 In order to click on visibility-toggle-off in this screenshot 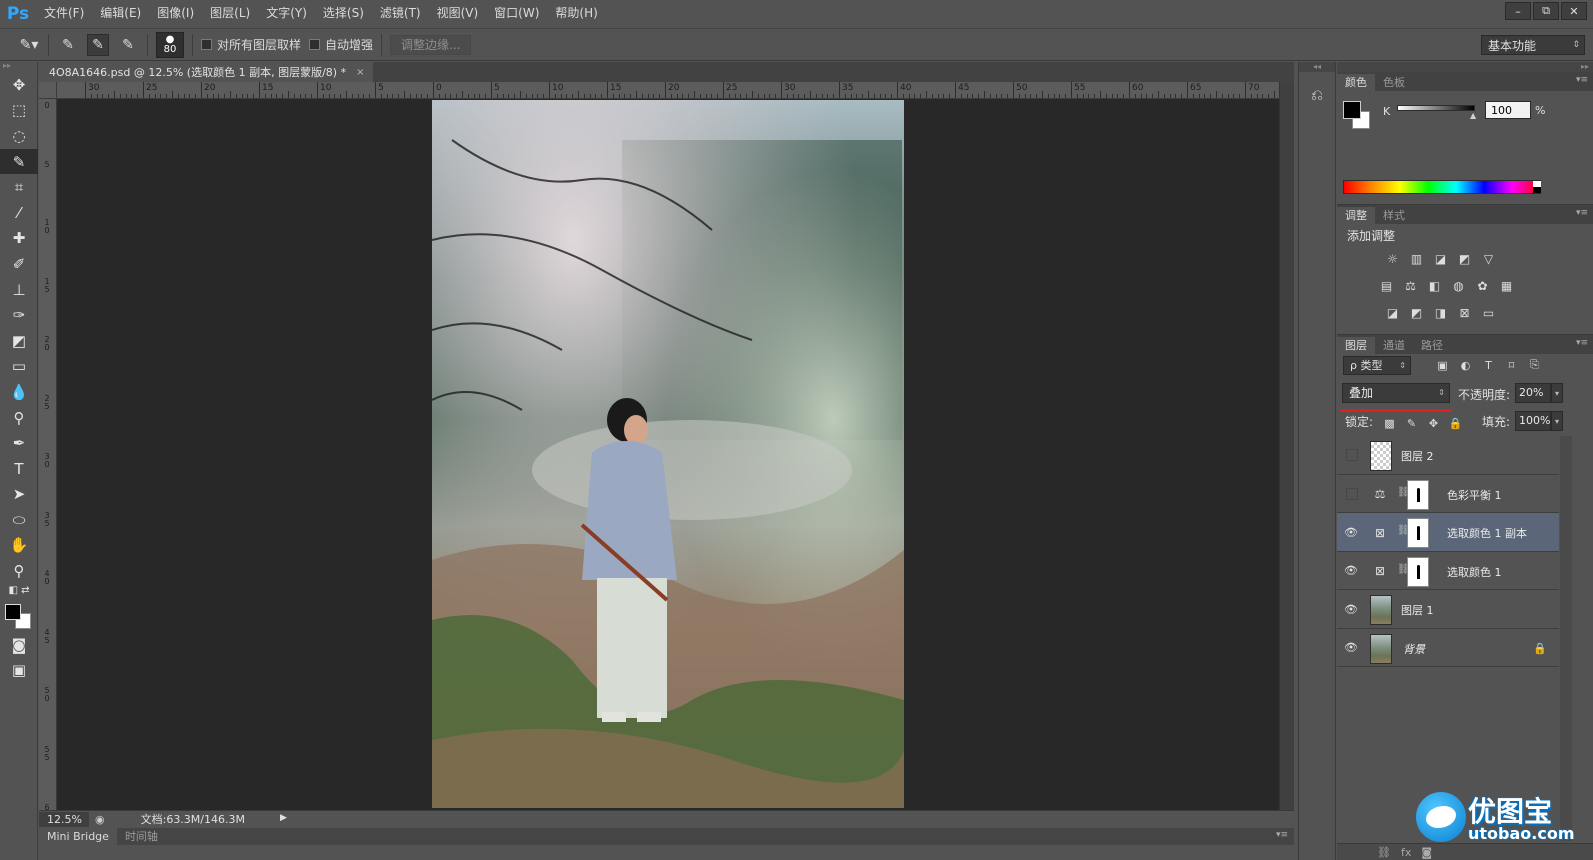, I will do `click(1352, 493)`.